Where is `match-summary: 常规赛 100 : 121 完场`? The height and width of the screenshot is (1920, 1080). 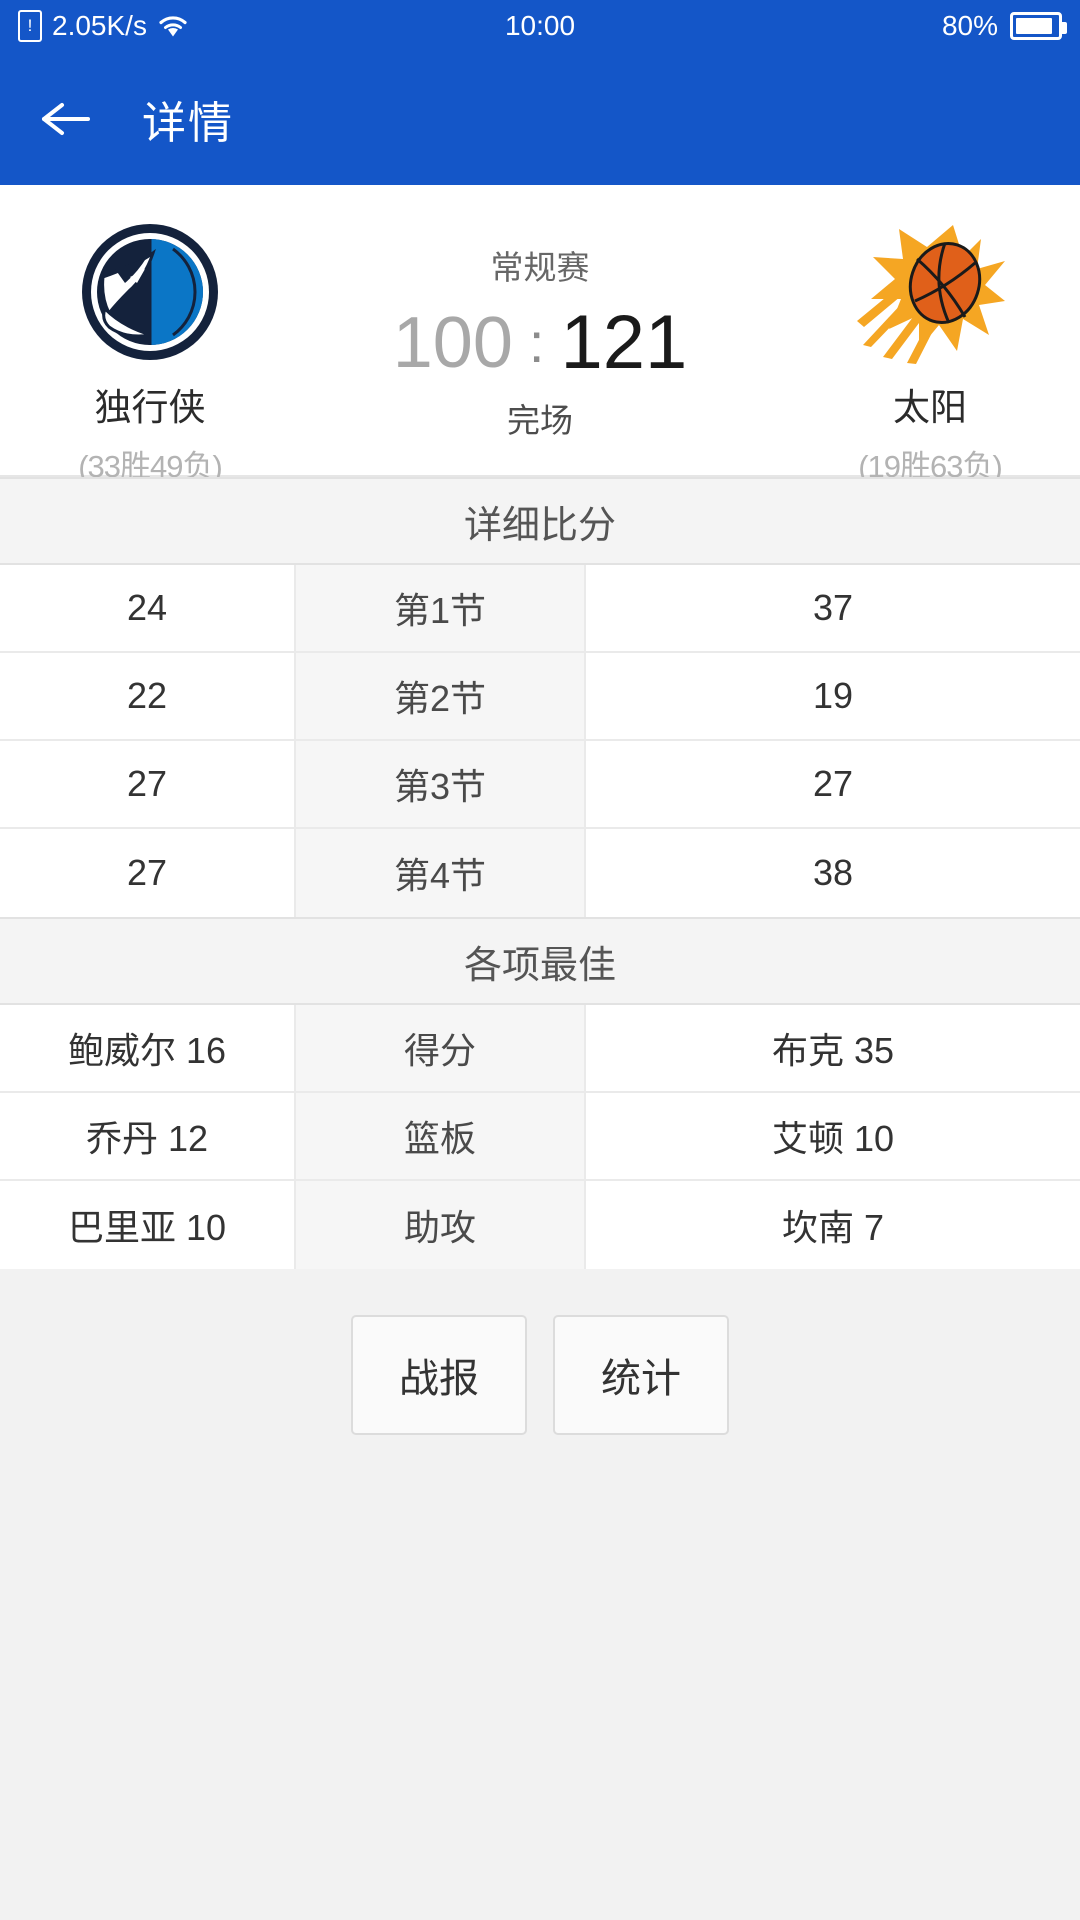
match-summary: 常规赛 100 : 121 完场 is located at coordinates (540, 329).